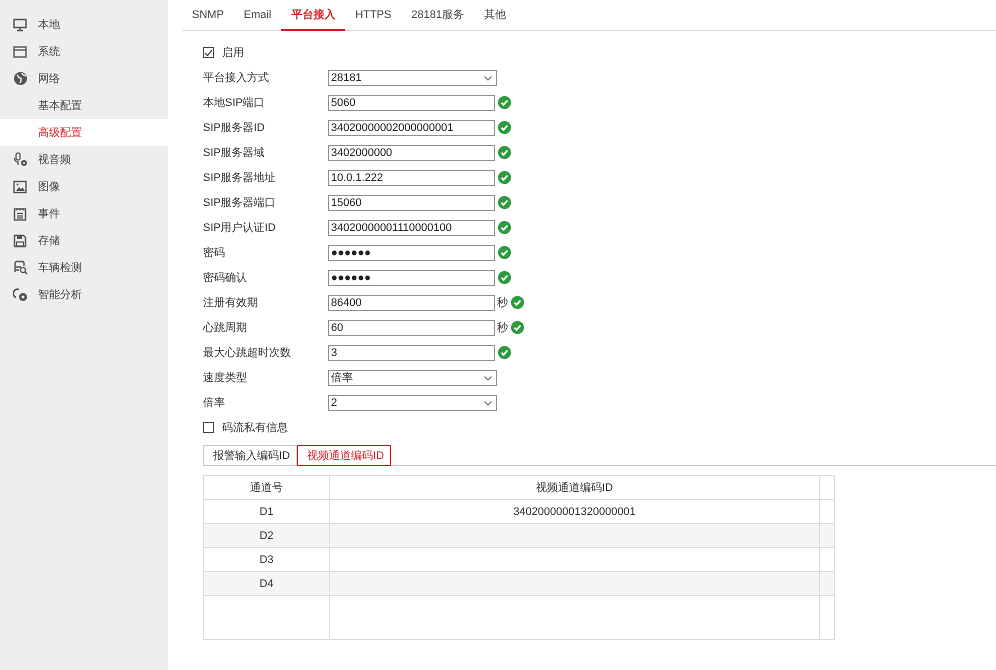 The image size is (996, 670). Describe the element at coordinates (258, 15) in the screenshot. I see `tab: Email` at that location.